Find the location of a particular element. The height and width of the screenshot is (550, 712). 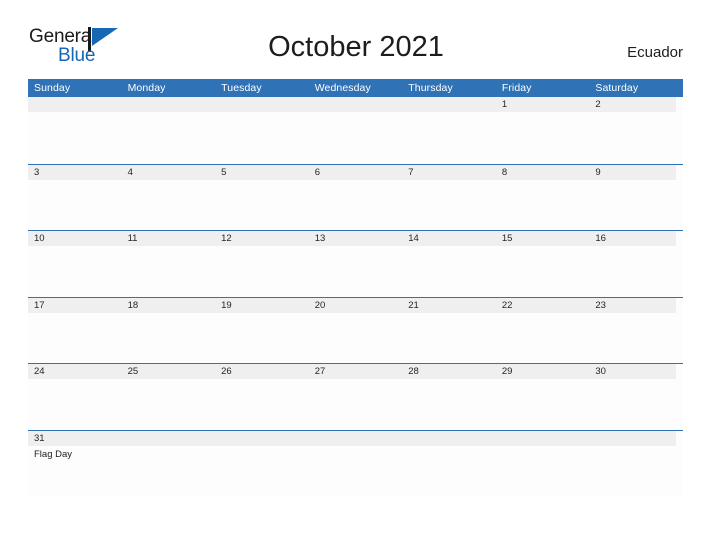

day-number-band: 31 is located at coordinates (352, 438).